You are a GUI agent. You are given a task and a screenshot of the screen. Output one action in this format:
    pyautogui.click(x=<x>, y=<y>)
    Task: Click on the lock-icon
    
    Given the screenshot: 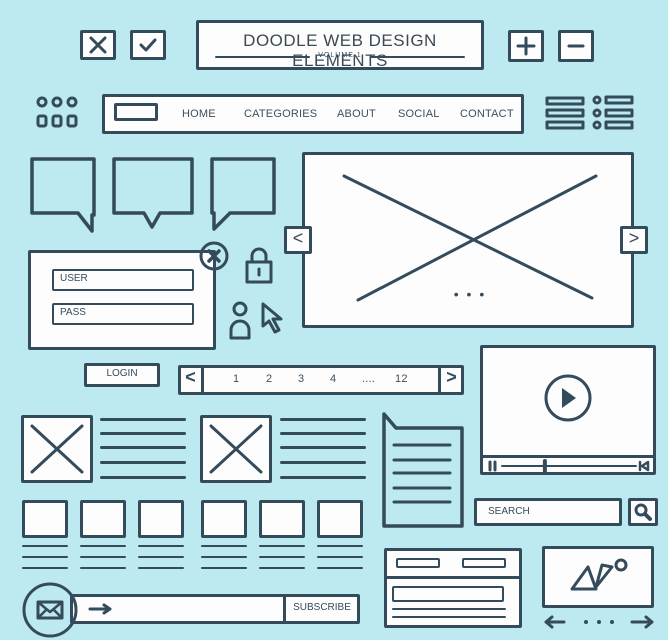 What is the action you would take?
    pyautogui.click(x=259, y=265)
    